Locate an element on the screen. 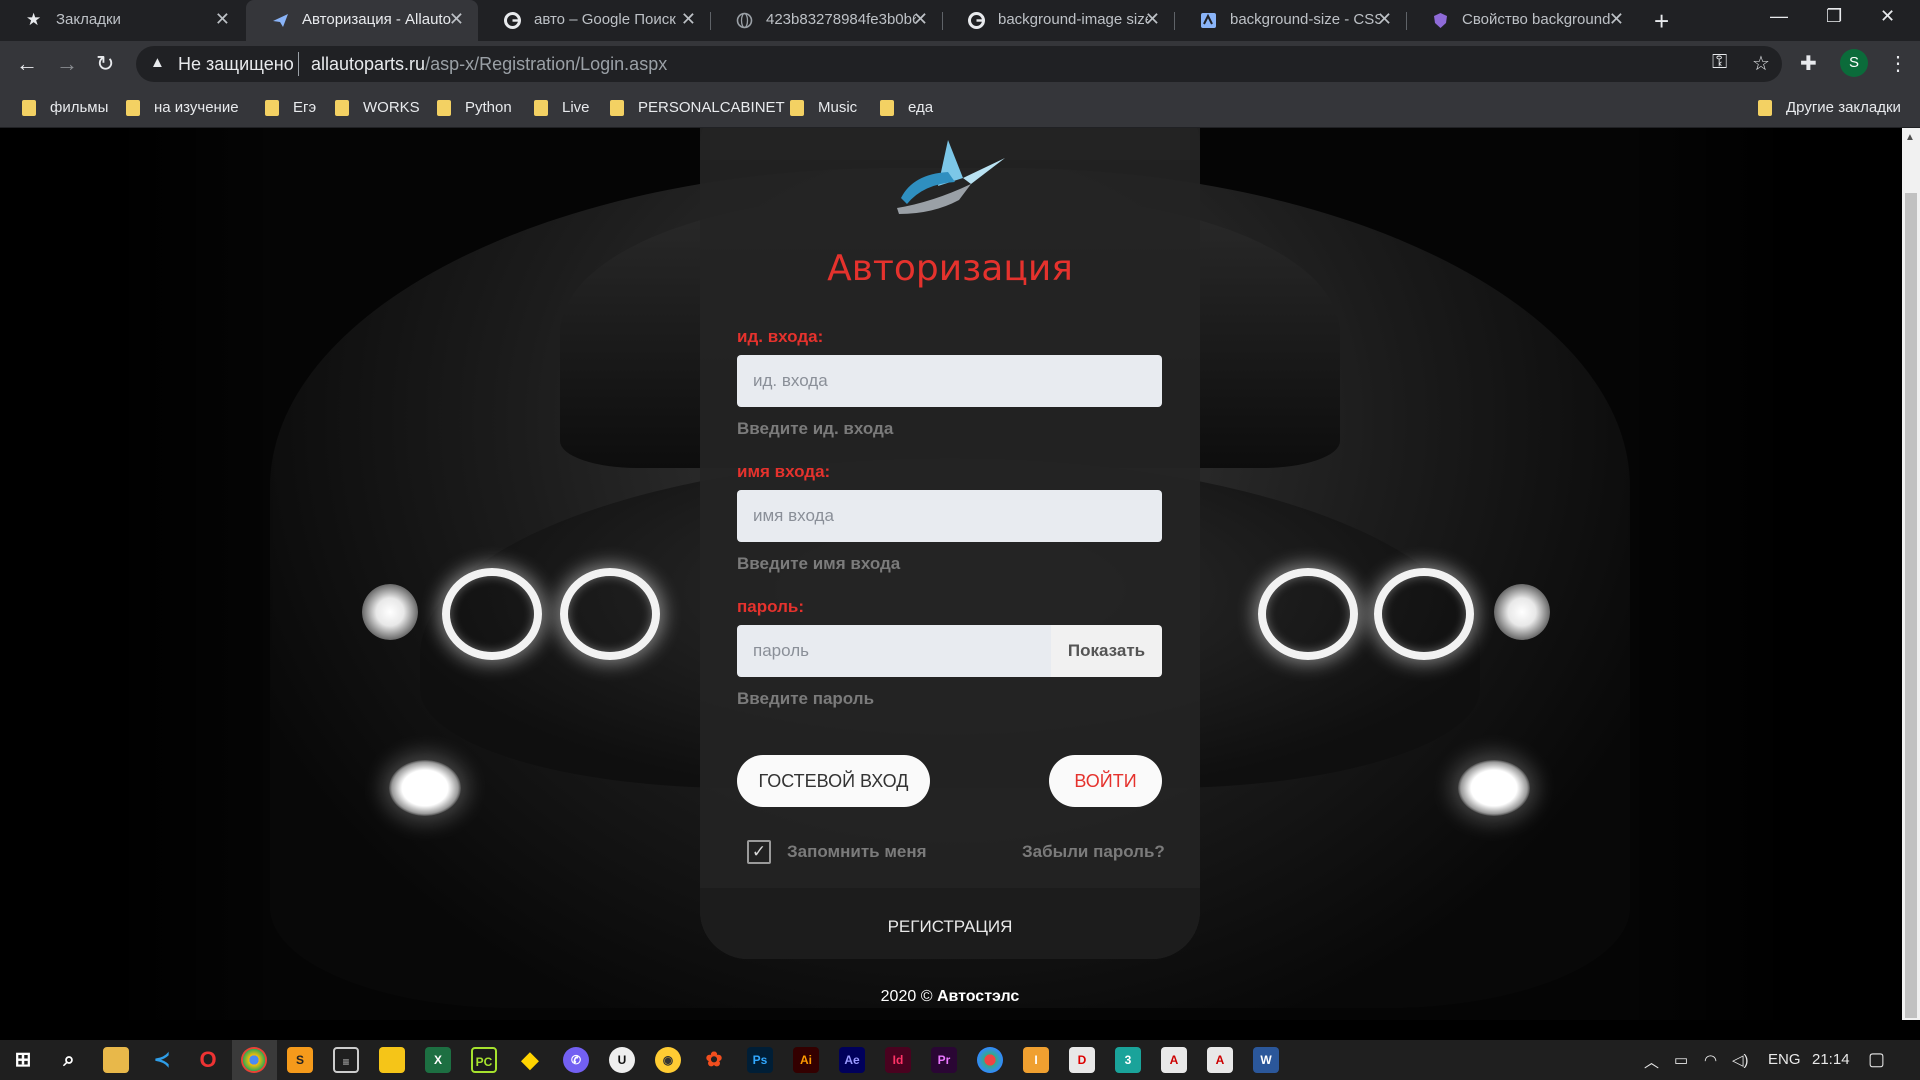 The width and height of the screenshot is (1920, 1080). tab-mdn-background-size: background-size - CSS ✕ is located at coordinates (1290, 20).